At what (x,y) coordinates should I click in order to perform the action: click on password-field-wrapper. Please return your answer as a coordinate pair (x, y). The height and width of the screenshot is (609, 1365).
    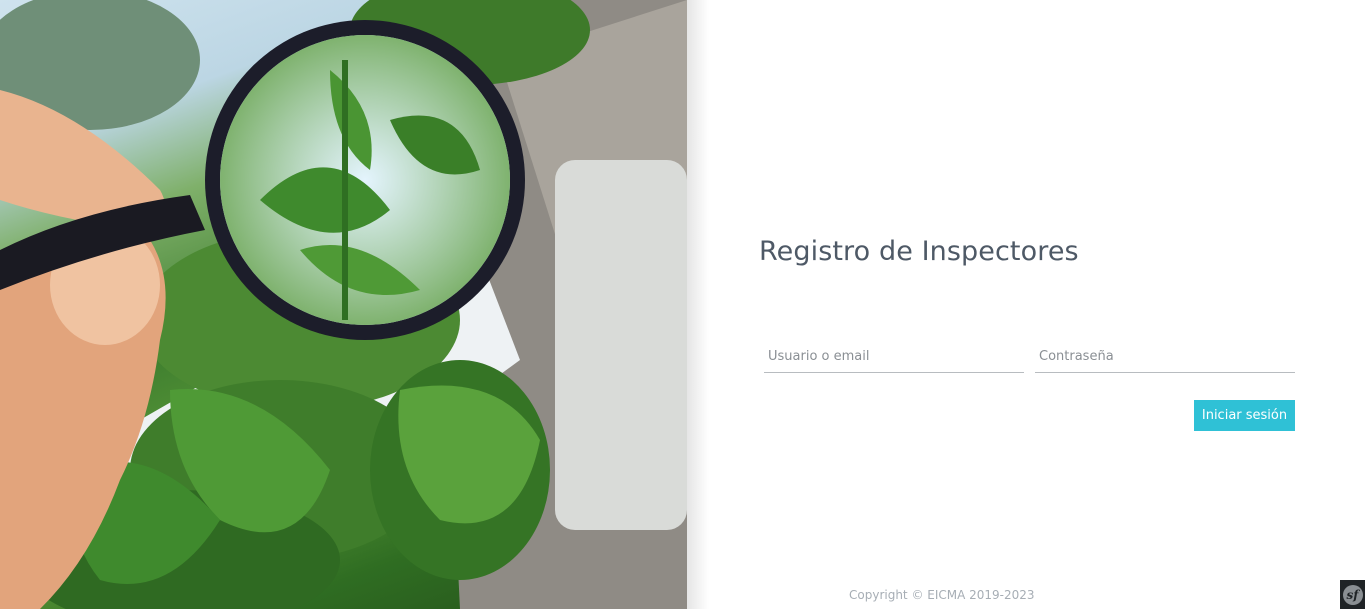
    Looking at the image, I should click on (1165, 356).